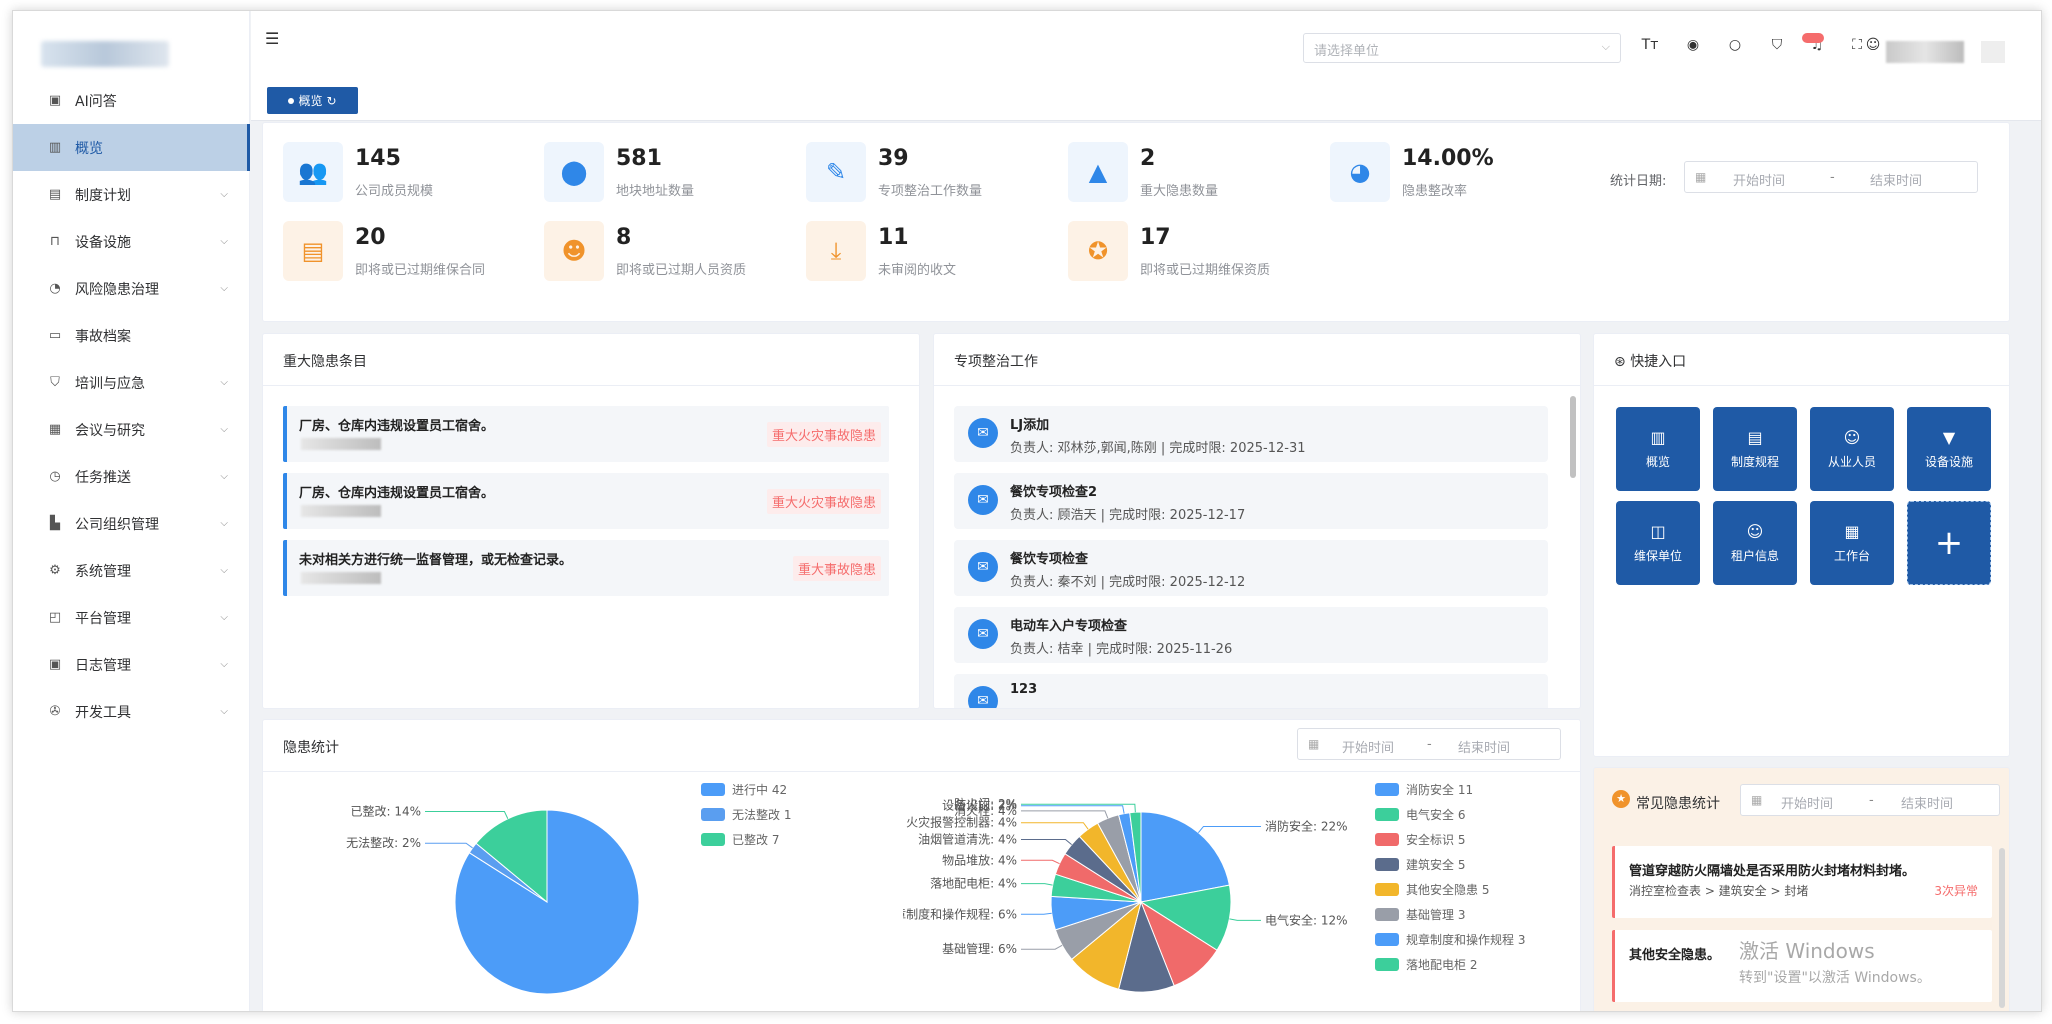 This screenshot has height=1024, width=2052. Describe the element at coordinates (1925, 52) in the screenshot. I see `username-redacted` at that location.